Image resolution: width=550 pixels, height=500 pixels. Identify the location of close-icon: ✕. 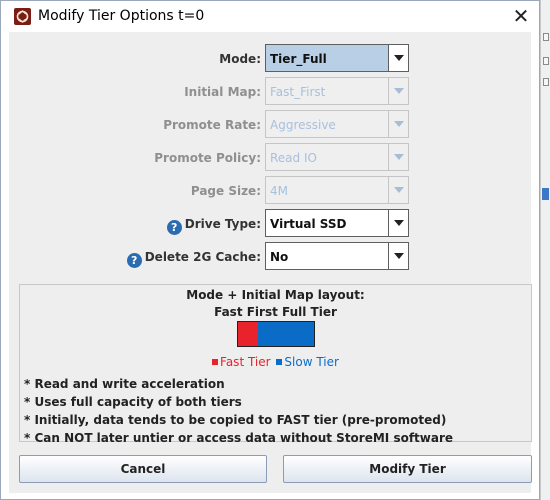
(521, 16).